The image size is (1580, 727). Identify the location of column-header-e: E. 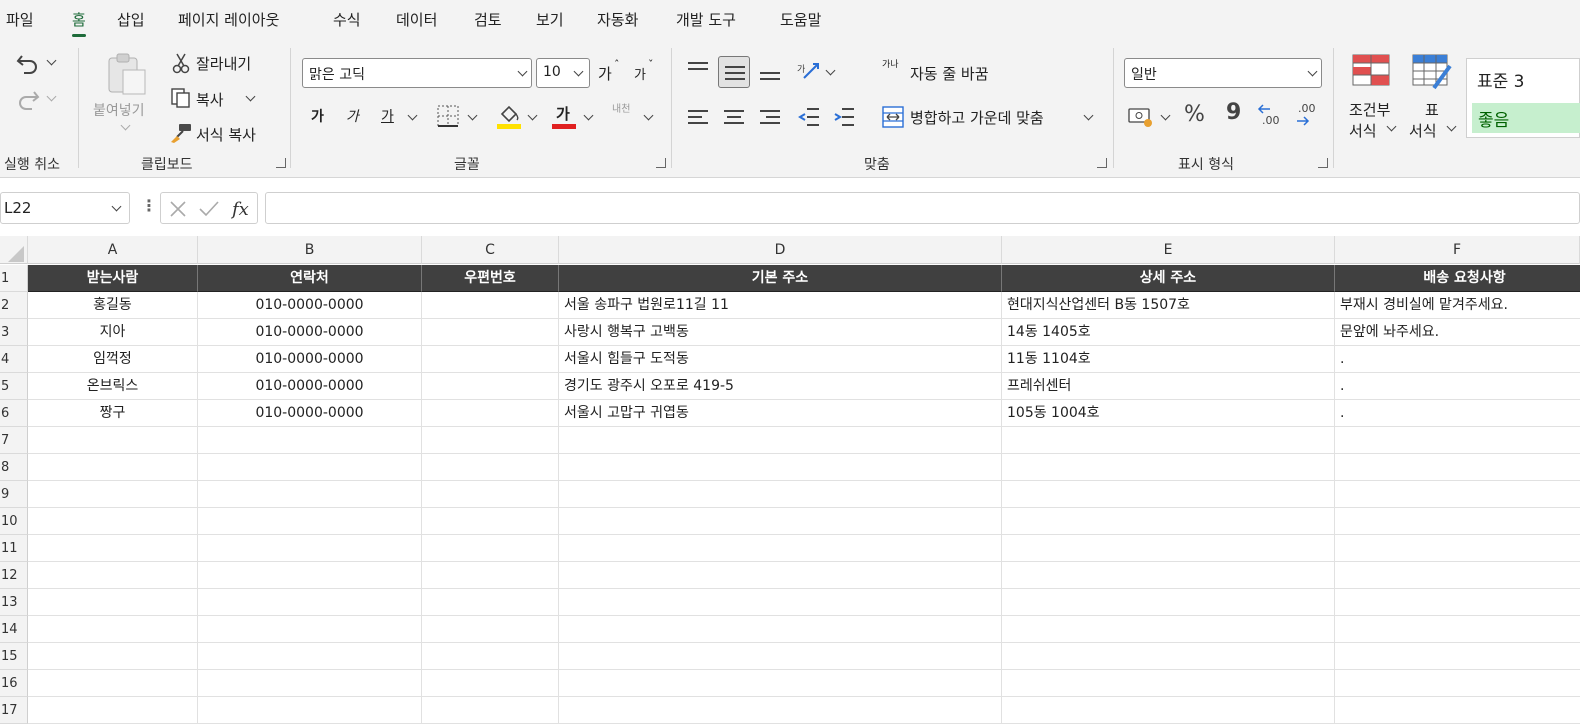
(1168, 250).